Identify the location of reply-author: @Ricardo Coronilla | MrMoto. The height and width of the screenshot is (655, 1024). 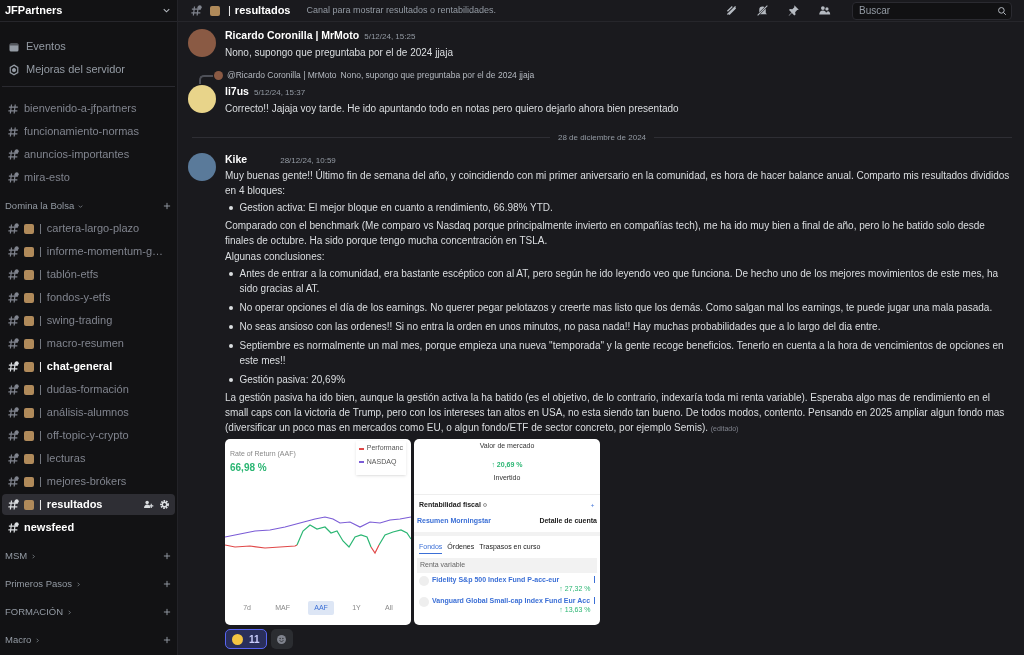
(282, 76).